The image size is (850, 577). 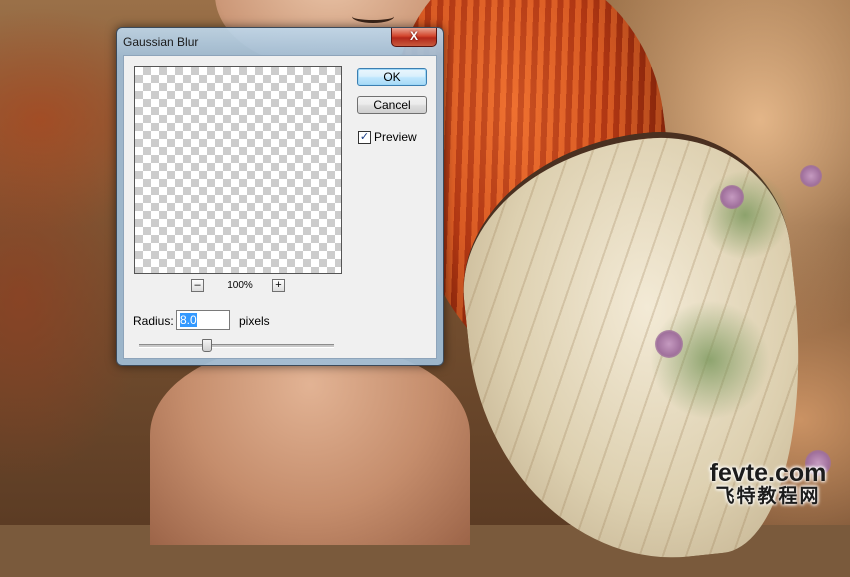 What do you see at coordinates (280, 41) in the screenshot?
I see `dialog-titlebar: Gaussian Blur X` at bounding box center [280, 41].